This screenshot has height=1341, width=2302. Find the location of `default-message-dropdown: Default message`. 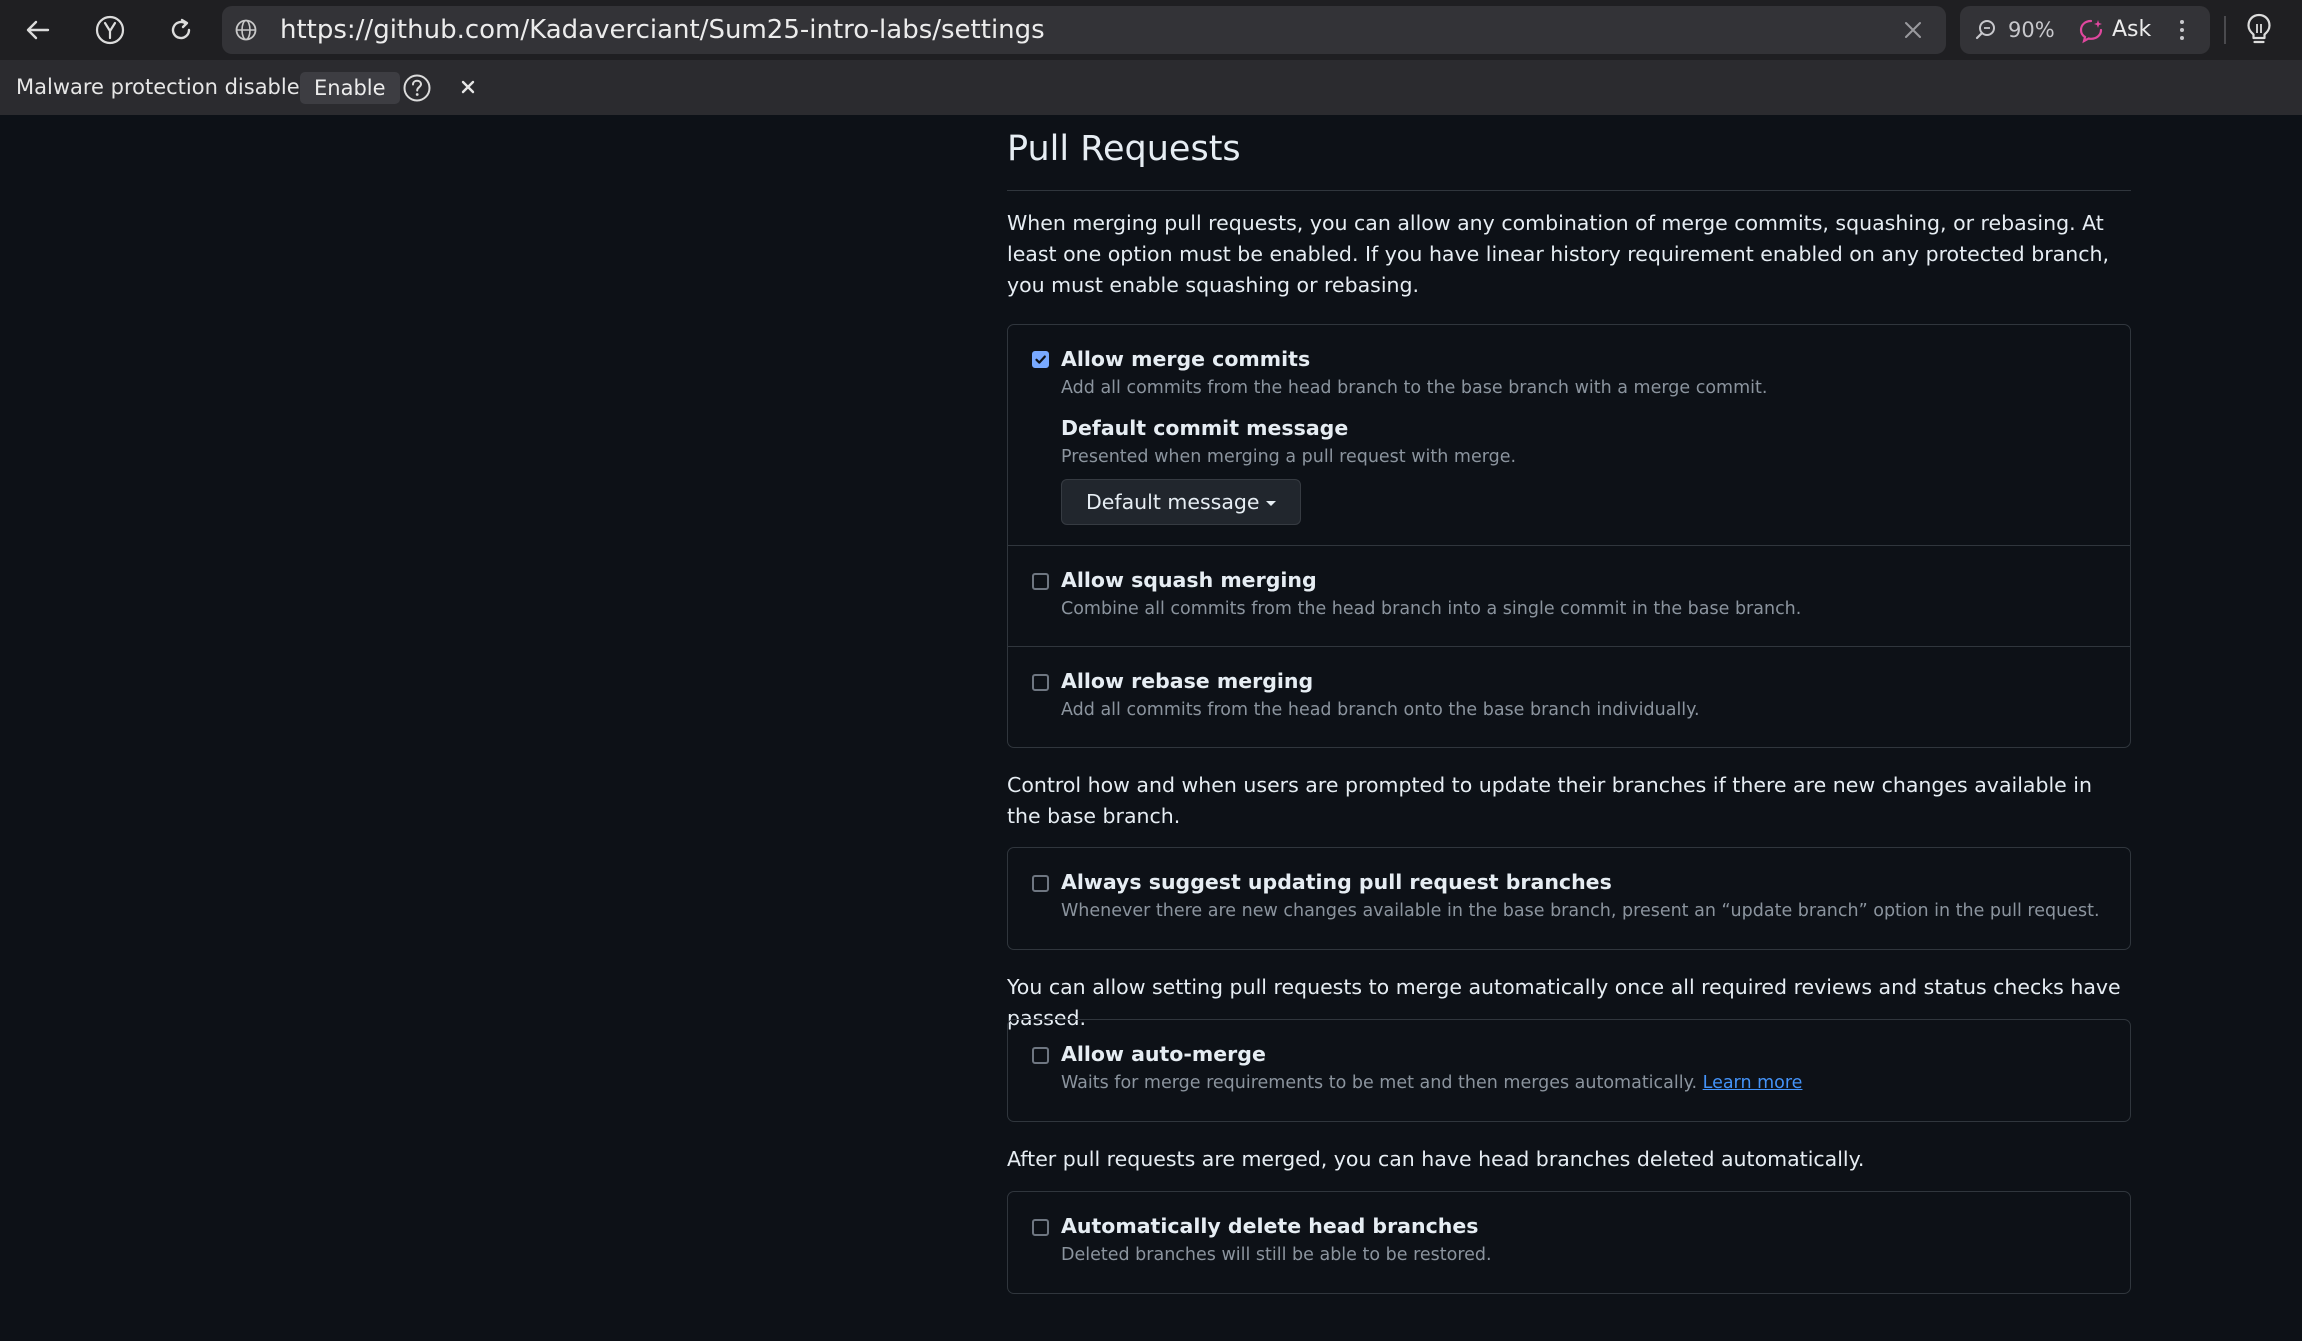

default-message-dropdown: Default message is located at coordinates (1181, 502).